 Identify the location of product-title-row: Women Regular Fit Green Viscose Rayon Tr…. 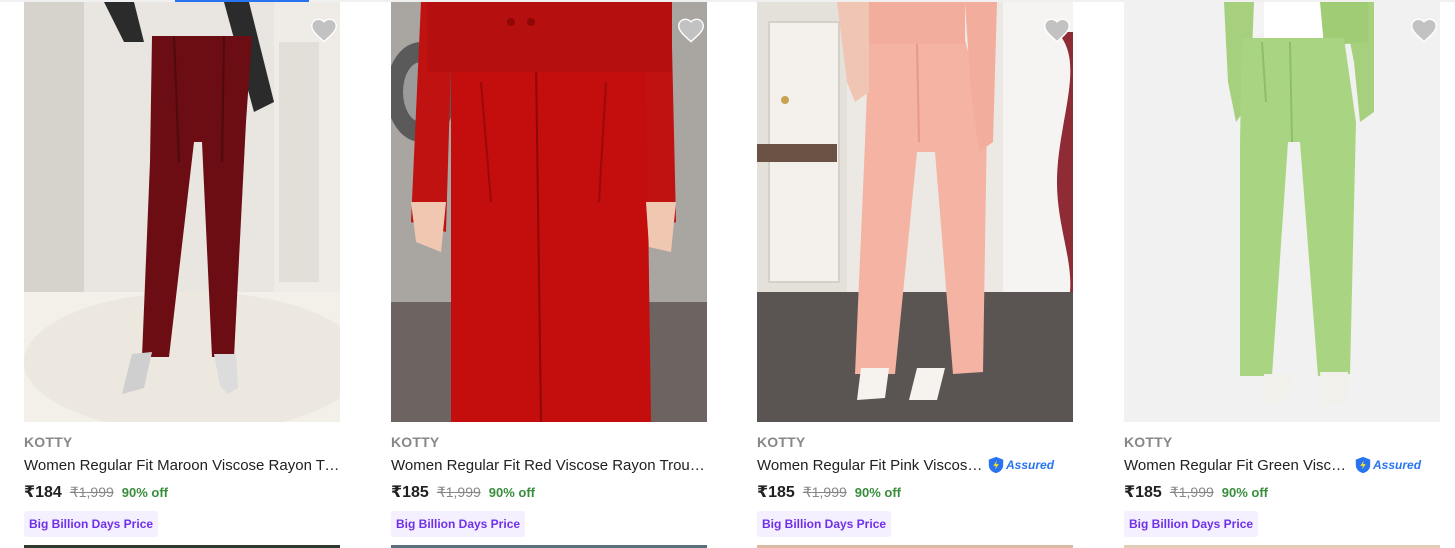
(1282, 465).